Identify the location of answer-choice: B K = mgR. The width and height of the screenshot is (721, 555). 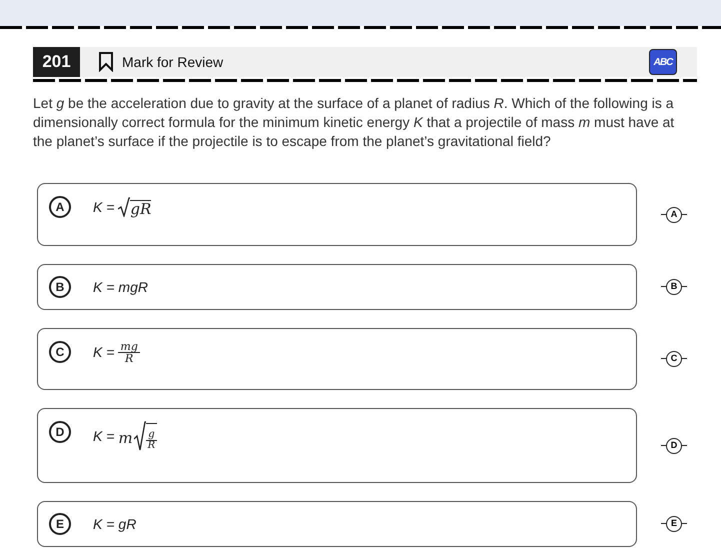
(337, 287).